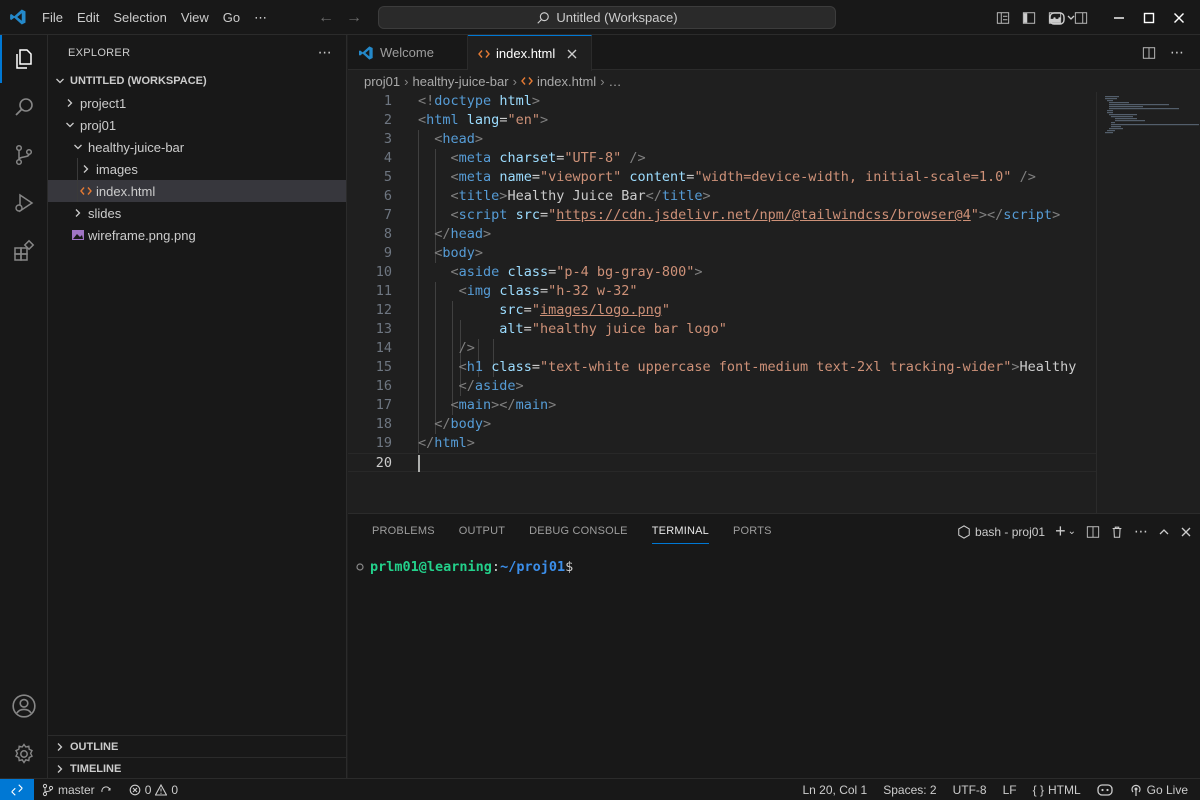 The image size is (1200, 800). I want to click on warning-count: 0, so click(175, 789).